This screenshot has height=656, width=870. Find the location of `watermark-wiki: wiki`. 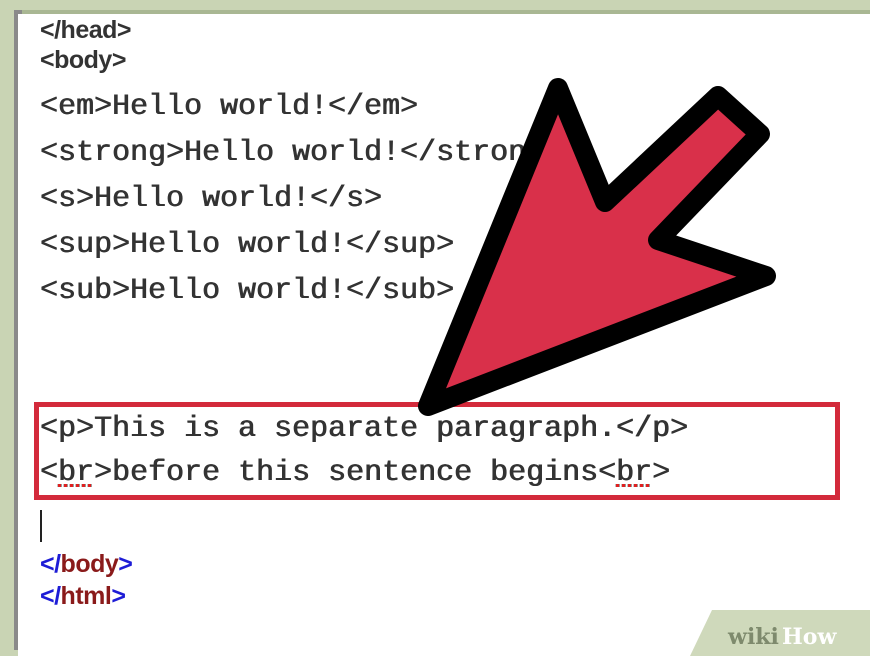

watermark-wiki: wiki is located at coordinates (753, 637).